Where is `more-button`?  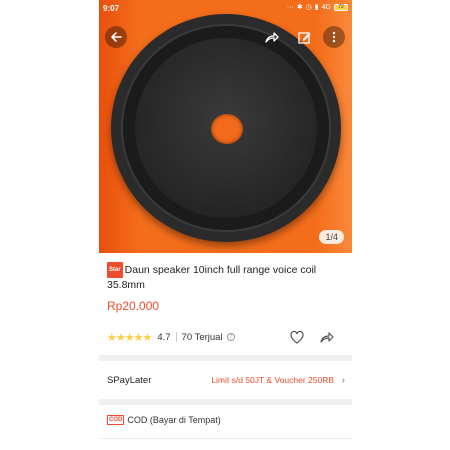
more-button is located at coordinates (334, 37).